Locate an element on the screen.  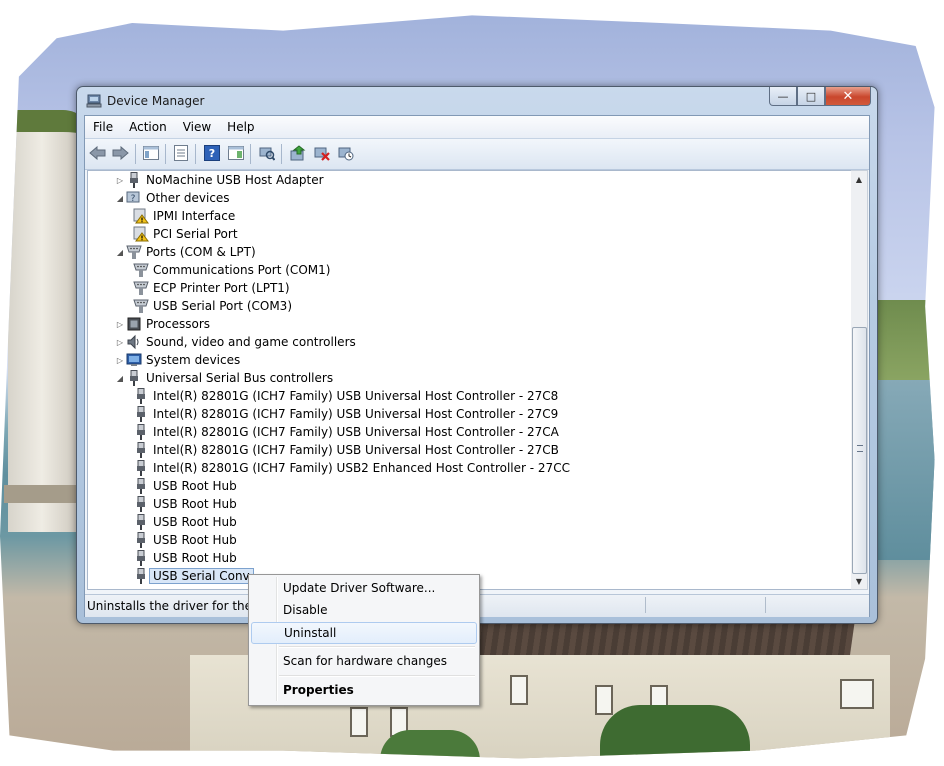
view-icon is located at coordinates (236, 153).